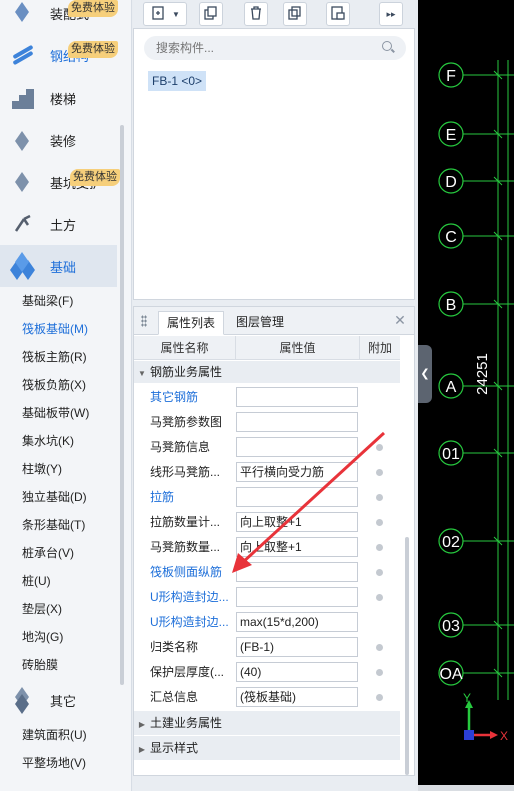 This screenshot has height=791, width=514. What do you see at coordinates (59, 55) in the screenshot?
I see `category-steel: 钢结构 免费体验` at bounding box center [59, 55].